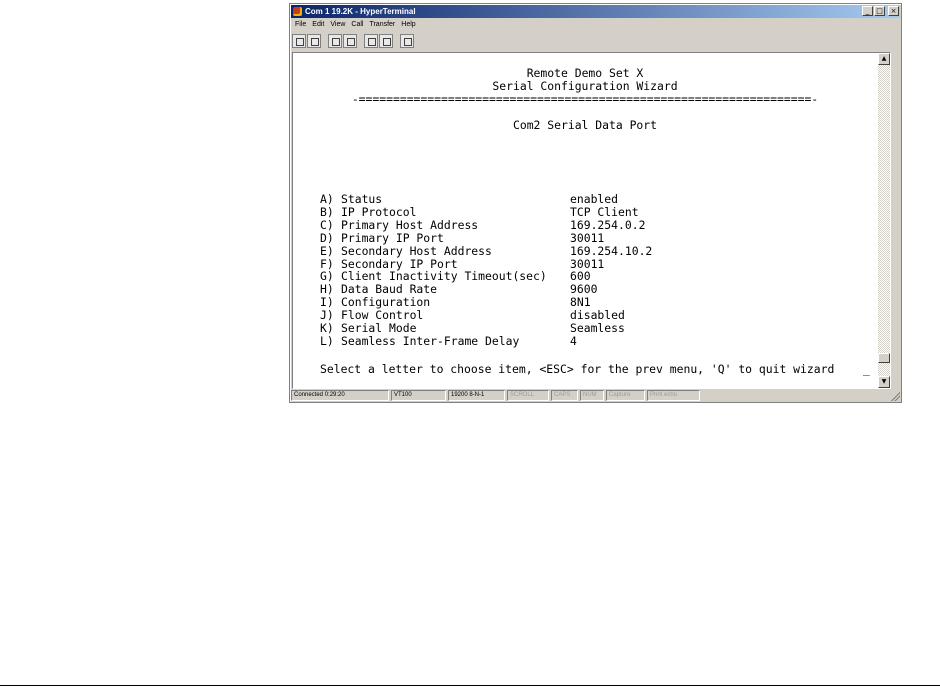 The width and height of the screenshot is (940, 687). I want to click on config-item-label: IP Protocol, so click(379, 211).